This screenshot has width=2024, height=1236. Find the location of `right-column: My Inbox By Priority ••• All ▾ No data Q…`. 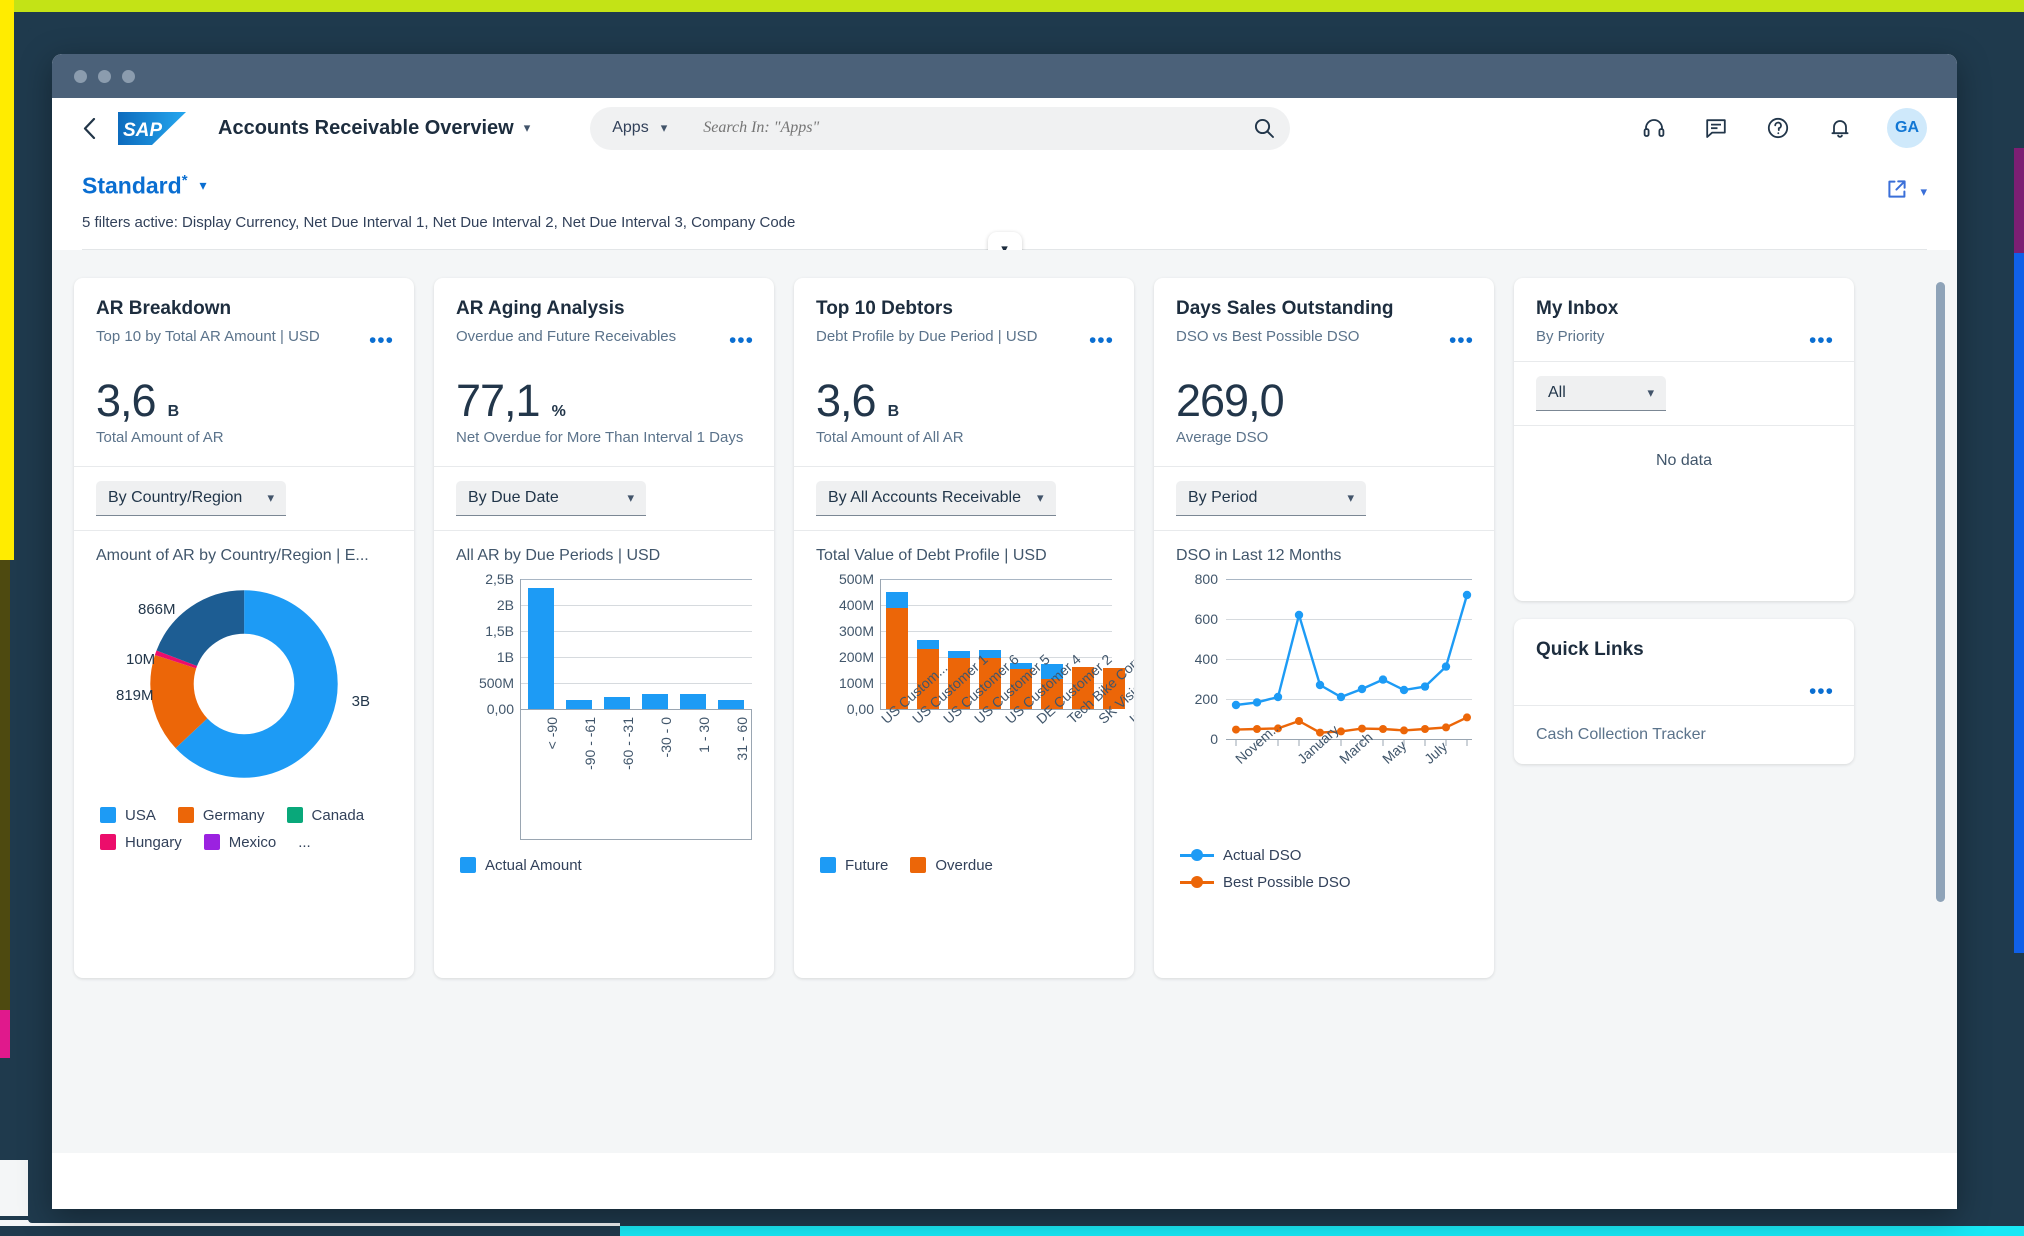

right-column: My Inbox By Priority ••• All ▾ No data Q… is located at coordinates (1684, 520).